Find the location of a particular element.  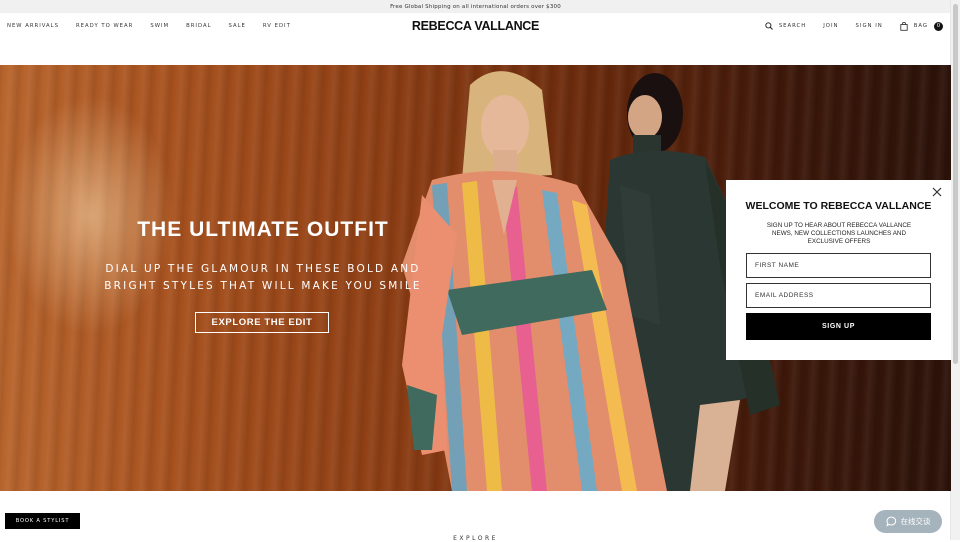

nav-new-arrivals: NEW ARRIVALS is located at coordinates (33, 26).